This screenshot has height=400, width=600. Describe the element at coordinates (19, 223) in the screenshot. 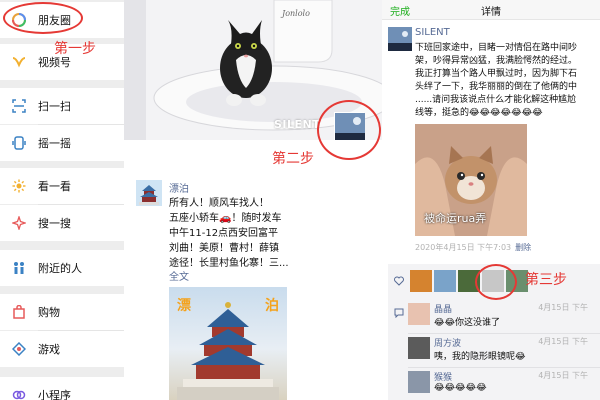

I see `search-icon` at that location.